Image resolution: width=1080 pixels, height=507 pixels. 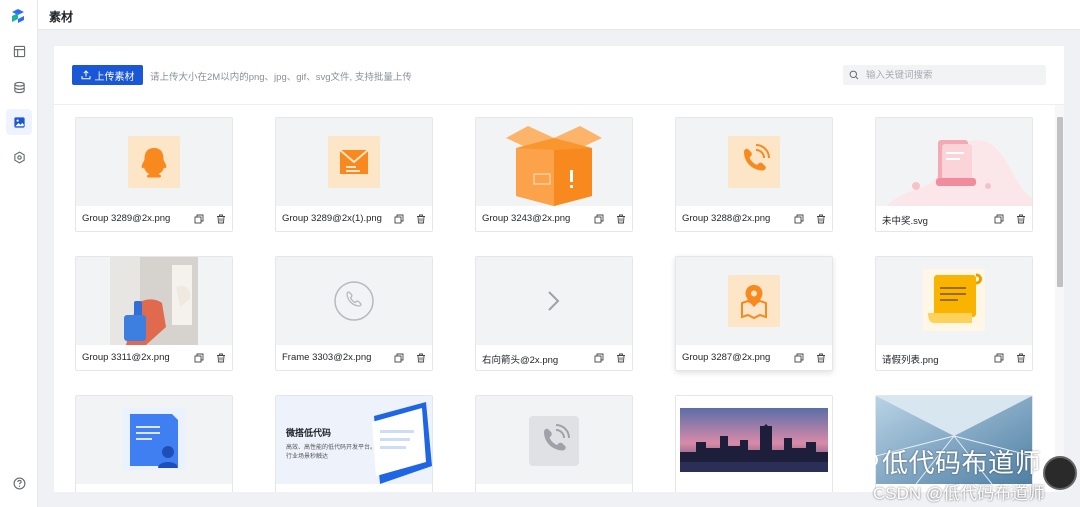 I want to click on app-logo-icon, so click(x=18, y=16).